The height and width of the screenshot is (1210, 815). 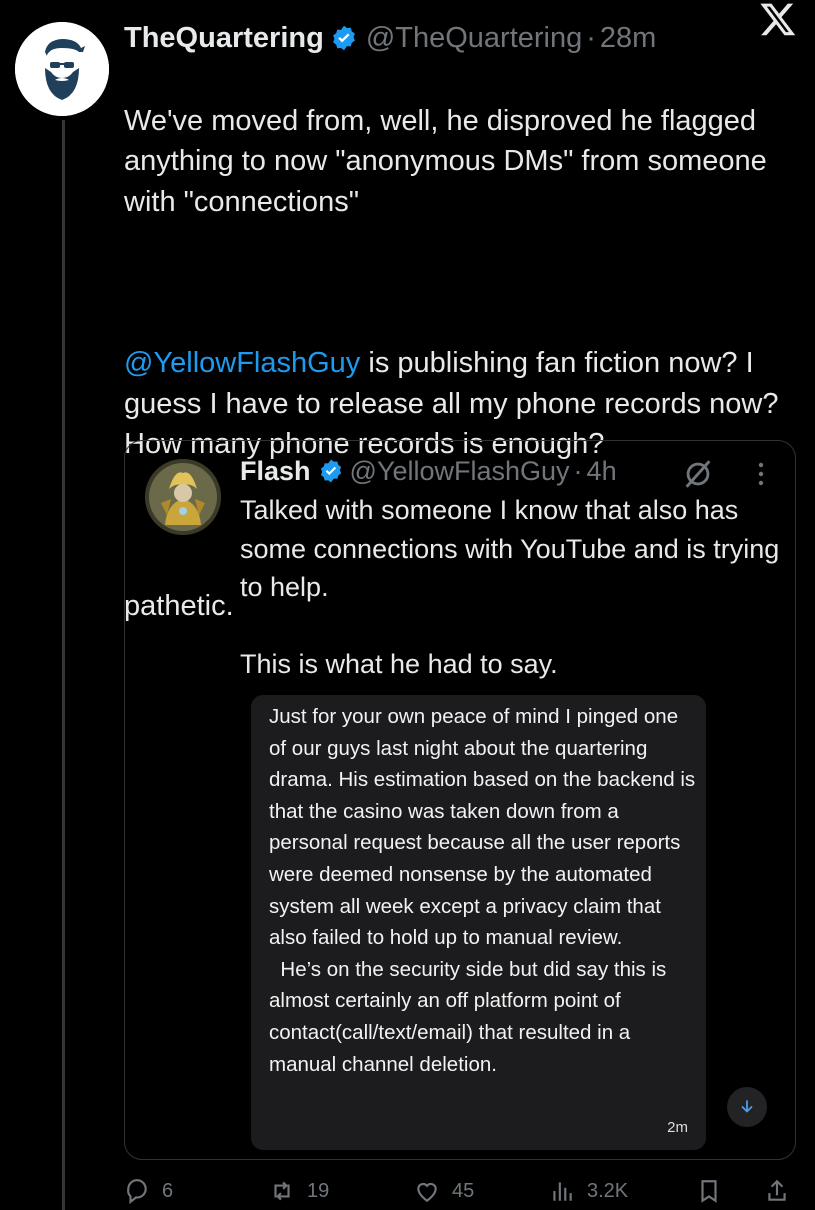 What do you see at coordinates (242, 363) in the screenshot?
I see `mention-link: @YellowFlashGuy` at bounding box center [242, 363].